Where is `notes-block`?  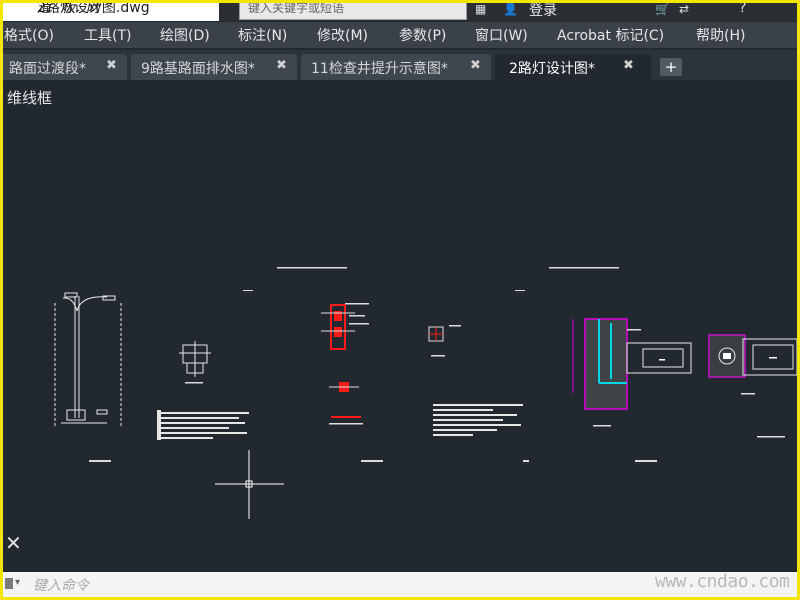 notes-block is located at coordinates (203, 425).